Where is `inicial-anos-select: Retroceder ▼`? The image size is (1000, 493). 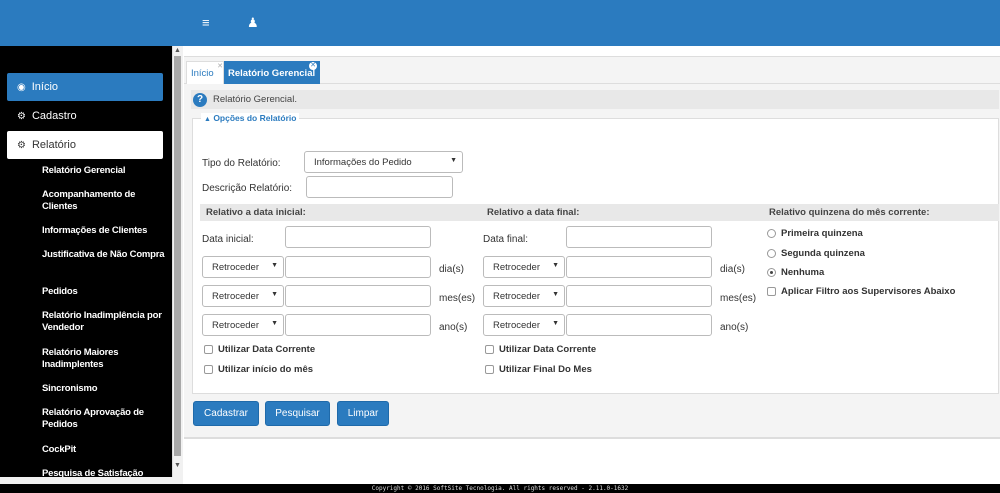
inicial-anos-select: Retroceder ▼ is located at coordinates (243, 325).